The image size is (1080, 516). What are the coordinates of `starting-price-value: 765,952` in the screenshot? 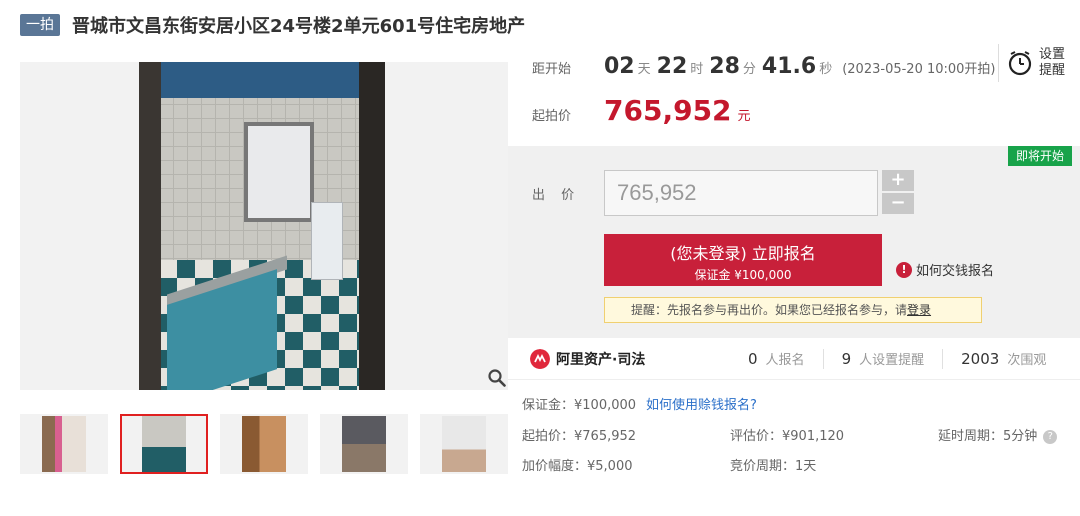 It's located at (668, 110).